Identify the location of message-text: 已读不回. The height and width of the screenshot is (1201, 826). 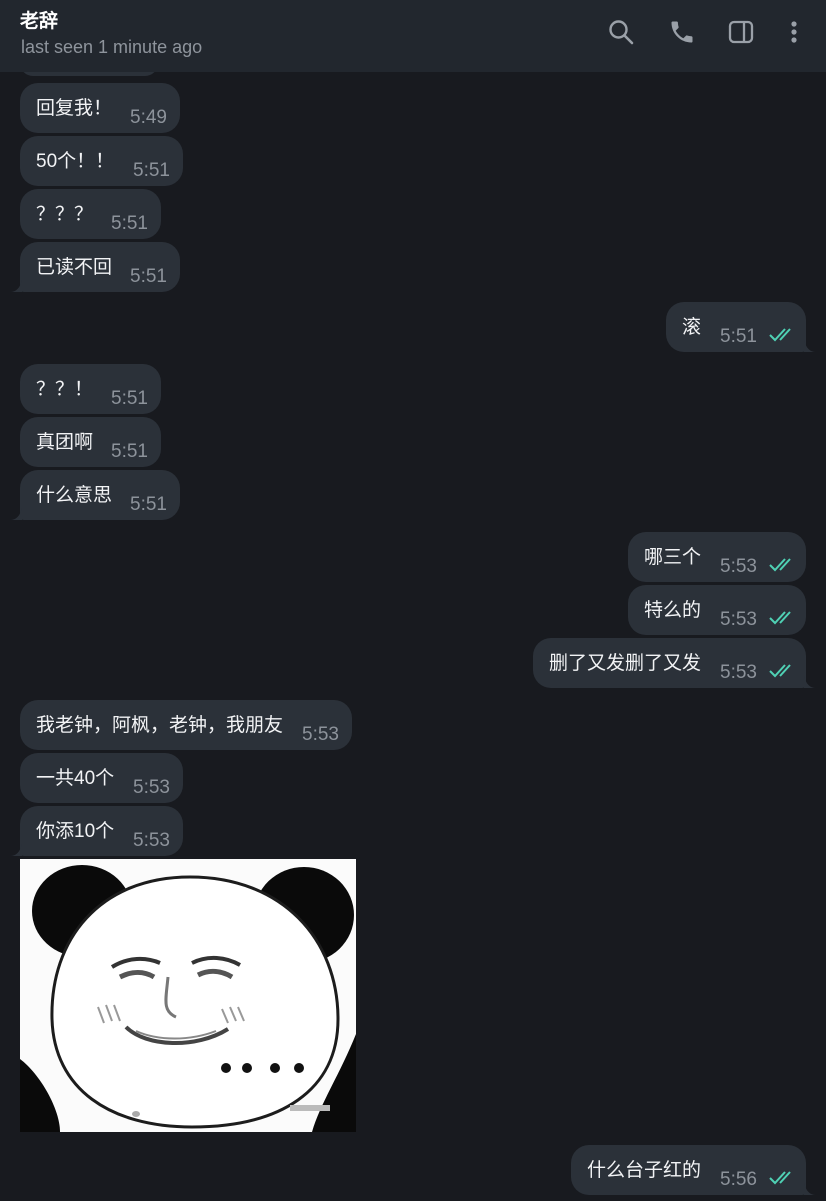
(74, 267).